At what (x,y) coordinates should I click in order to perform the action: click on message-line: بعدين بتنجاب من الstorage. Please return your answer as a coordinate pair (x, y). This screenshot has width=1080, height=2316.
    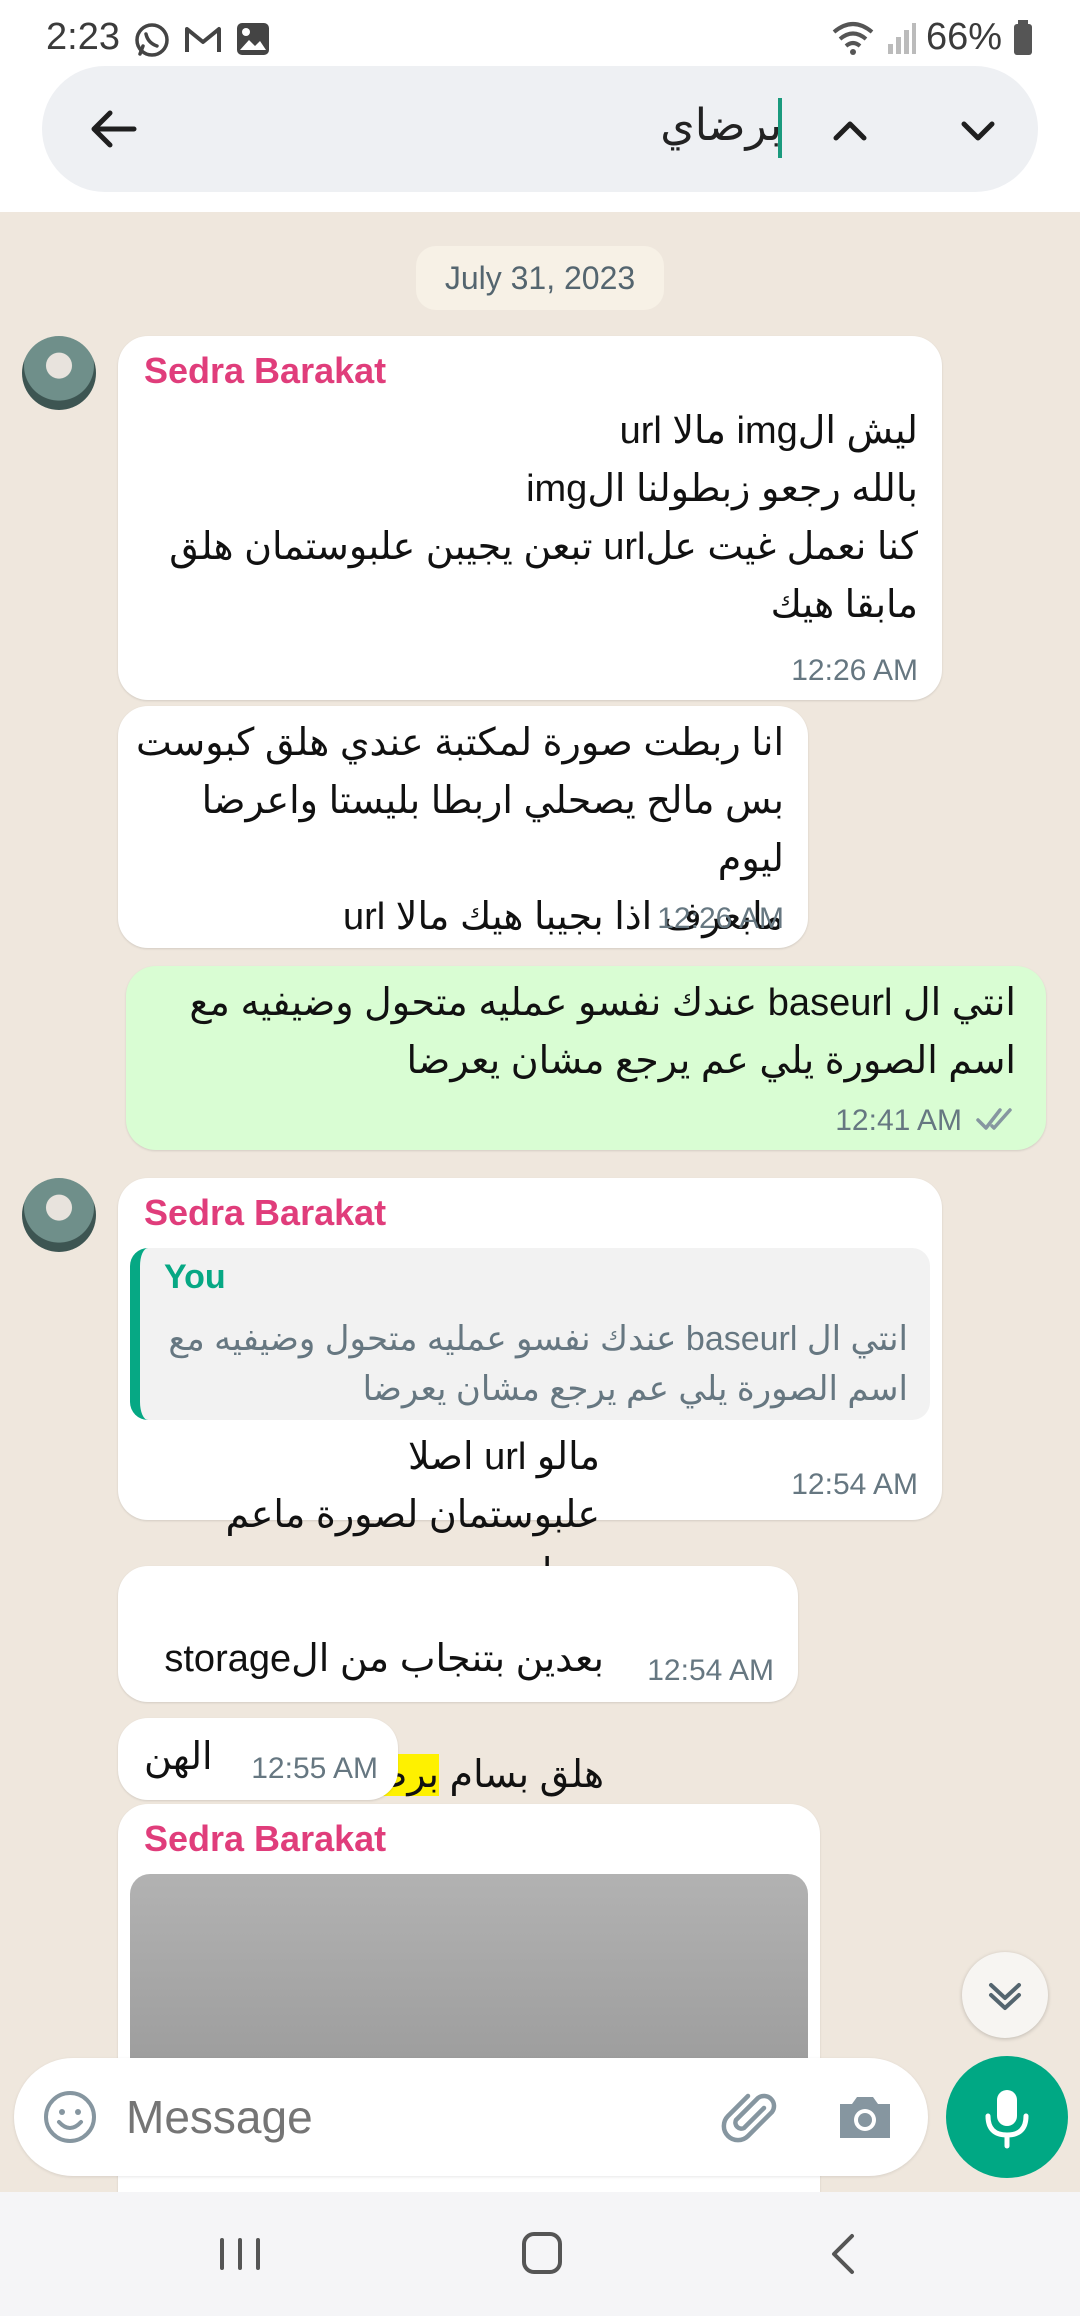
    Looking at the image, I should click on (384, 1659).